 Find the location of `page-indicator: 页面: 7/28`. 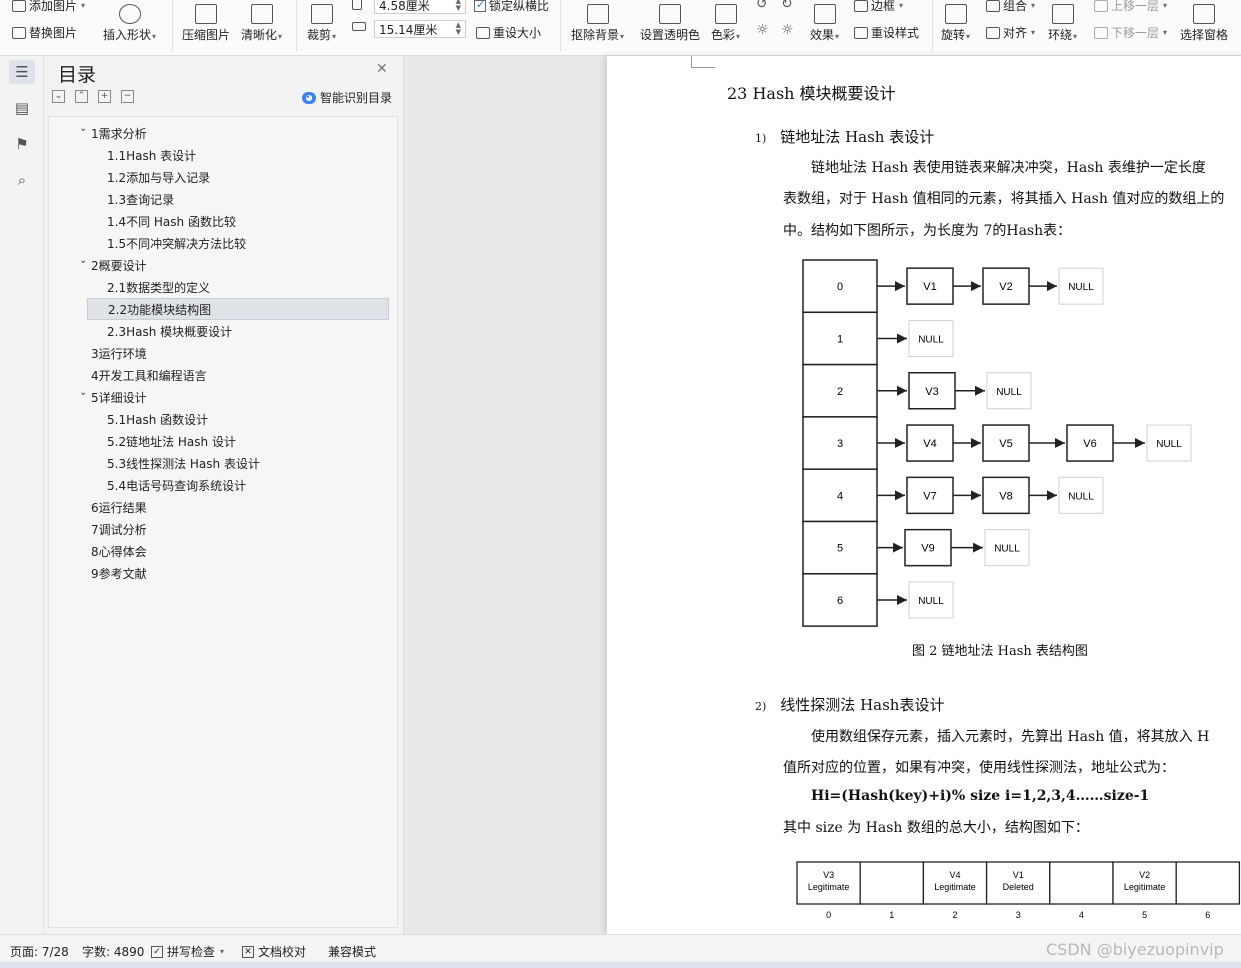

page-indicator: 页面: 7/28 is located at coordinates (39, 951).